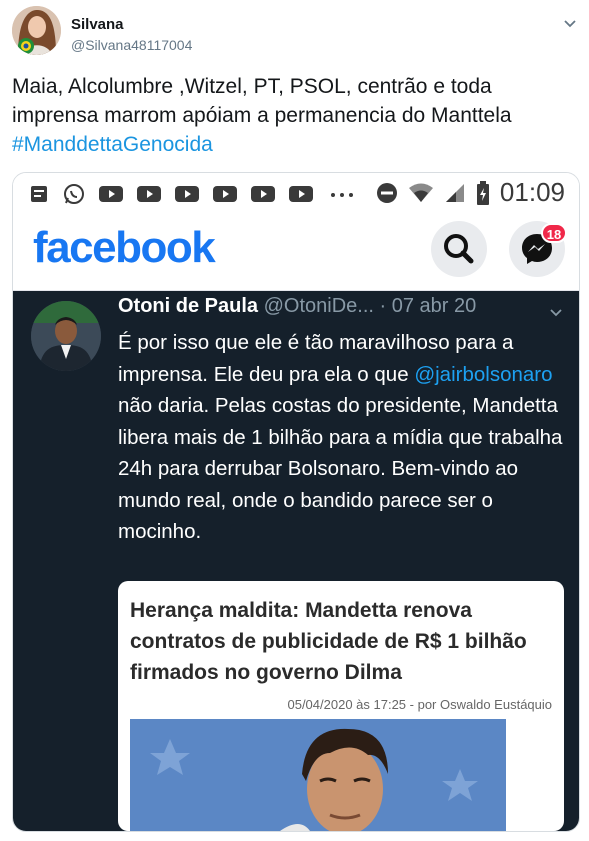  Describe the element at coordinates (554, 233) in the screenshot. I see `messenger-badge: 18` at that location.